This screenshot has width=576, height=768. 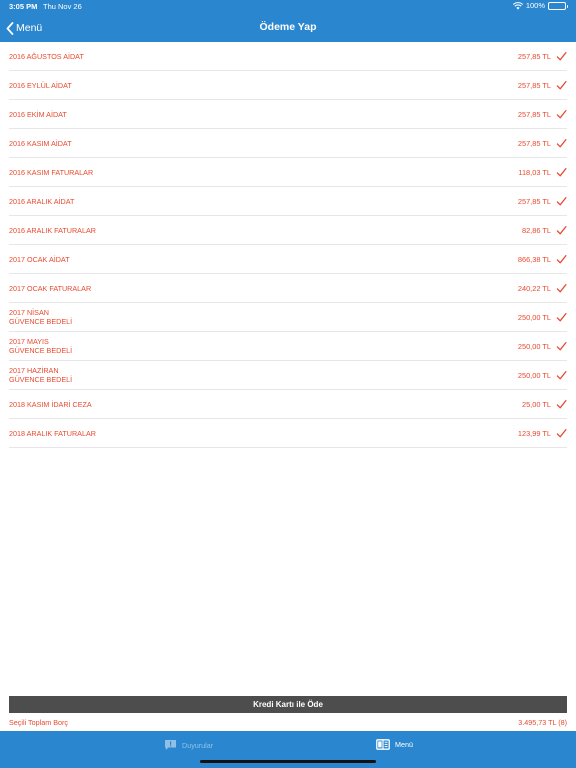 I want to click on payment-item-name-line: 2016 EYLÜL AİDAT, so click(x=40, y=85).